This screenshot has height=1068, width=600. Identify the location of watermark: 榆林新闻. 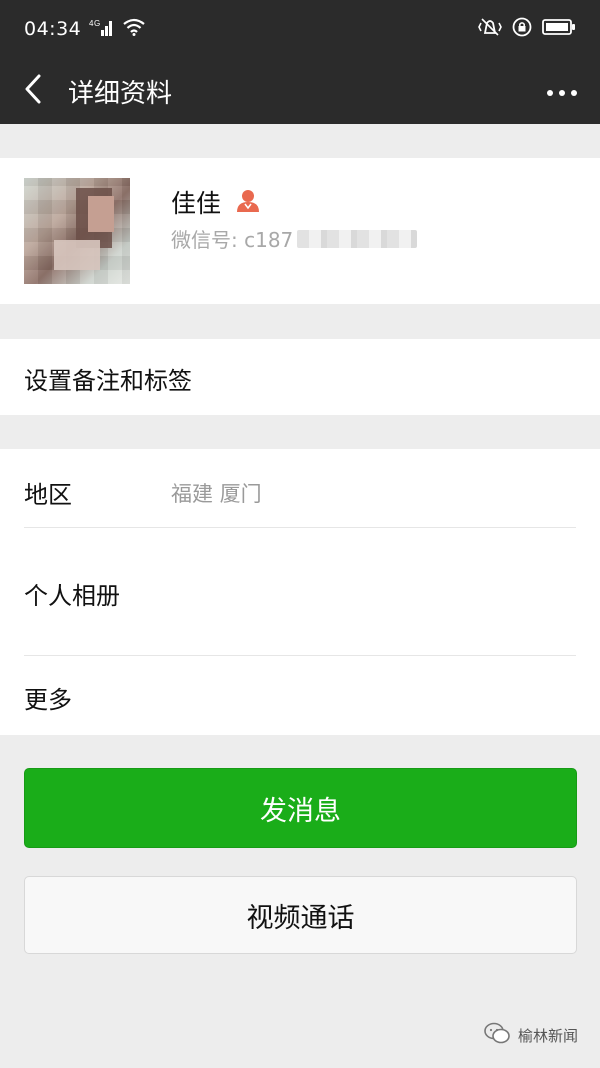
(531, 1035).